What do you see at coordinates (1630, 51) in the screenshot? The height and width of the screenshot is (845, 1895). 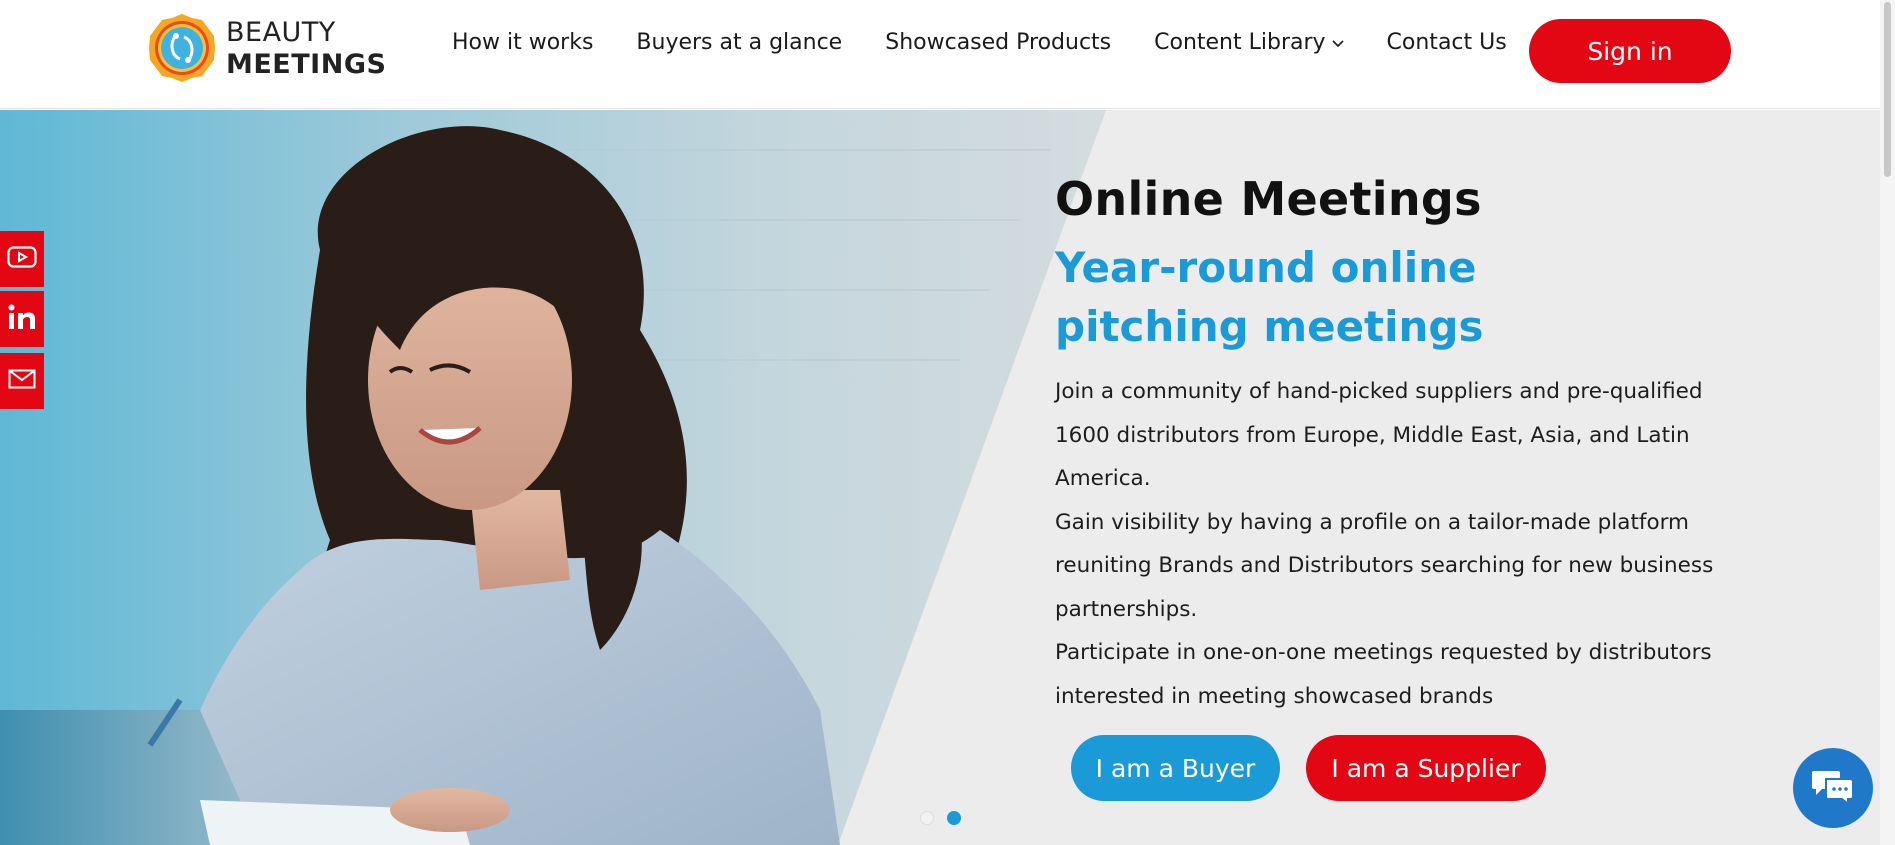 I see `sign-in-button: Sign in` at bounding box center [1630, 51].